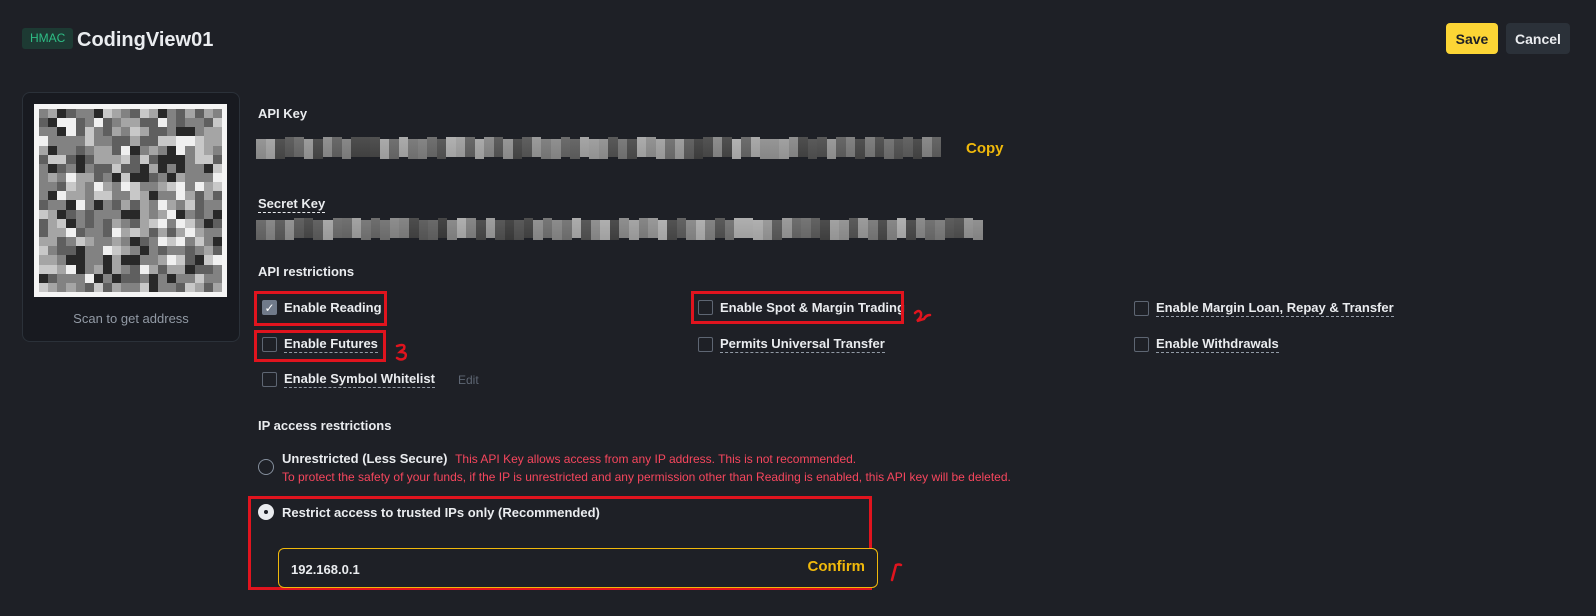 This screenshot has height=616, width=1596. I want to click on unrestricted-label: Unrestricted (Less Secure), so click(365, 458).